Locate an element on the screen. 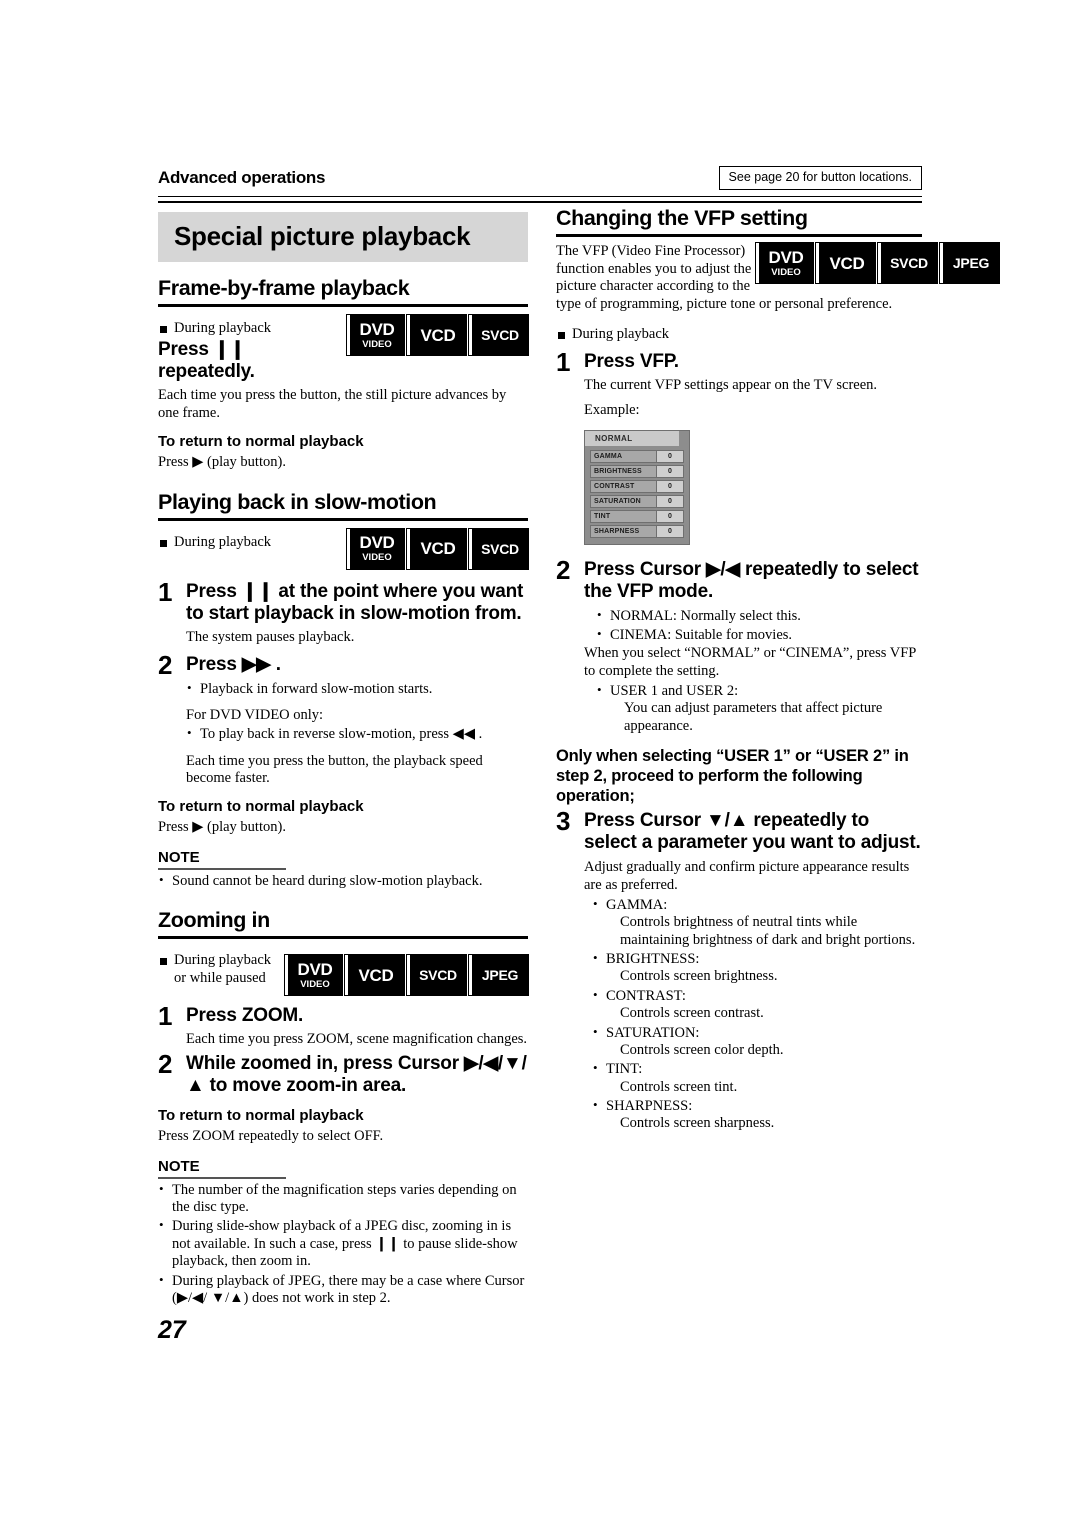 The width and height of the screenshot is (1080, 1528). vfp-label: TINT is located at coordinates (602, 516).